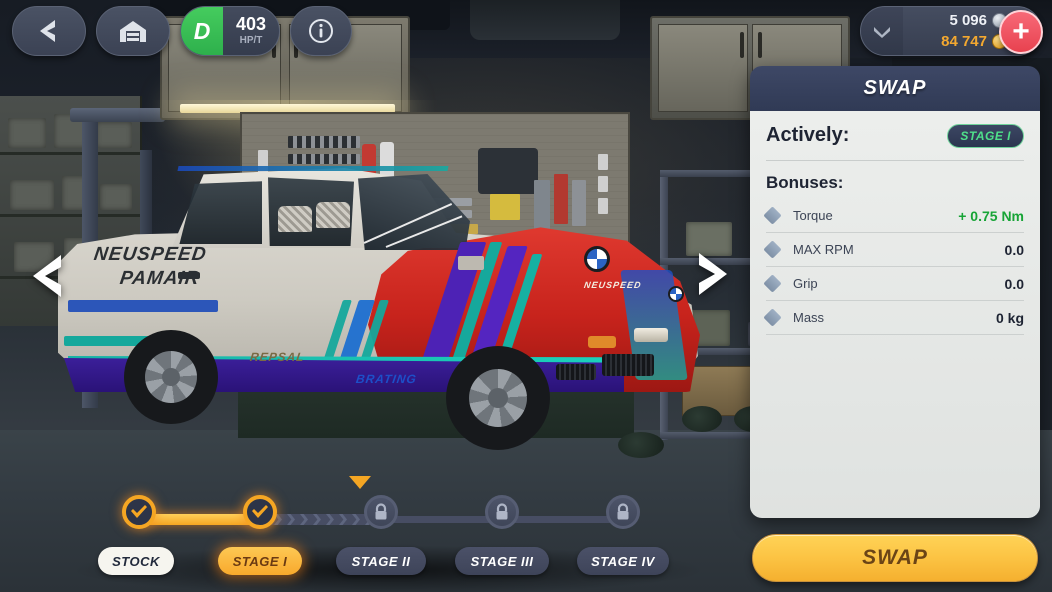 The height and width of the screenshot is (592, 1052). I want to click on bonus-value: 0 kg, so click(1009, 317).